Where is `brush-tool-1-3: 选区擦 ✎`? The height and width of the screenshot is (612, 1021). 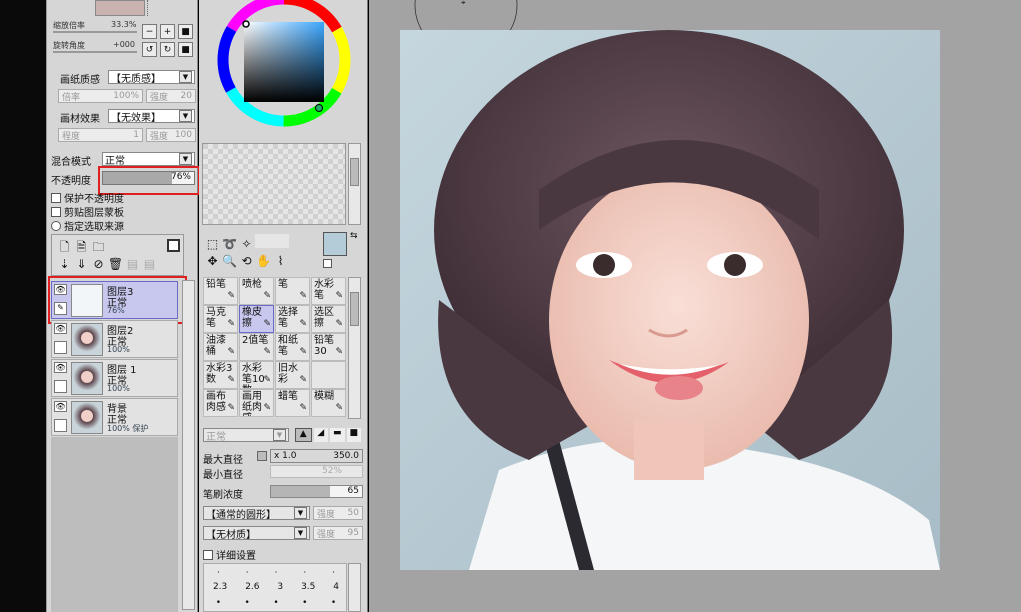 brush-tool-1-3: 选区擦 ✎ is located at coordinates (328, 319).